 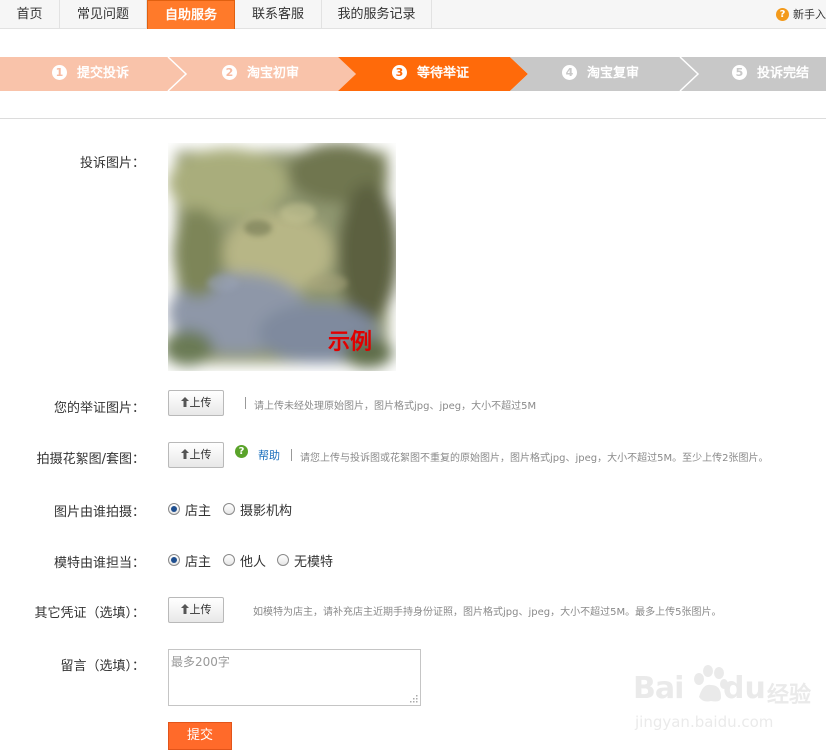 What do you see at coordinates (112, 163) in the screenshot?
I see `complaint-image-label: 投诉图片：` at bounding box center [112, 163].